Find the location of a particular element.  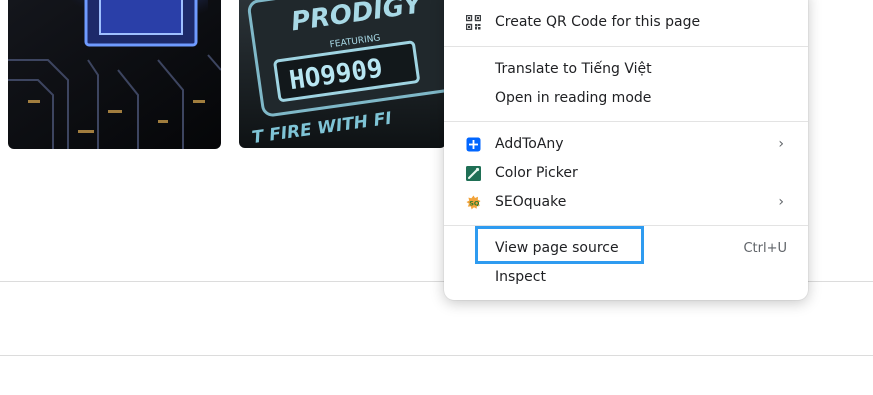

menu-item-label: SEOquake is located at coordinates (531, 202).